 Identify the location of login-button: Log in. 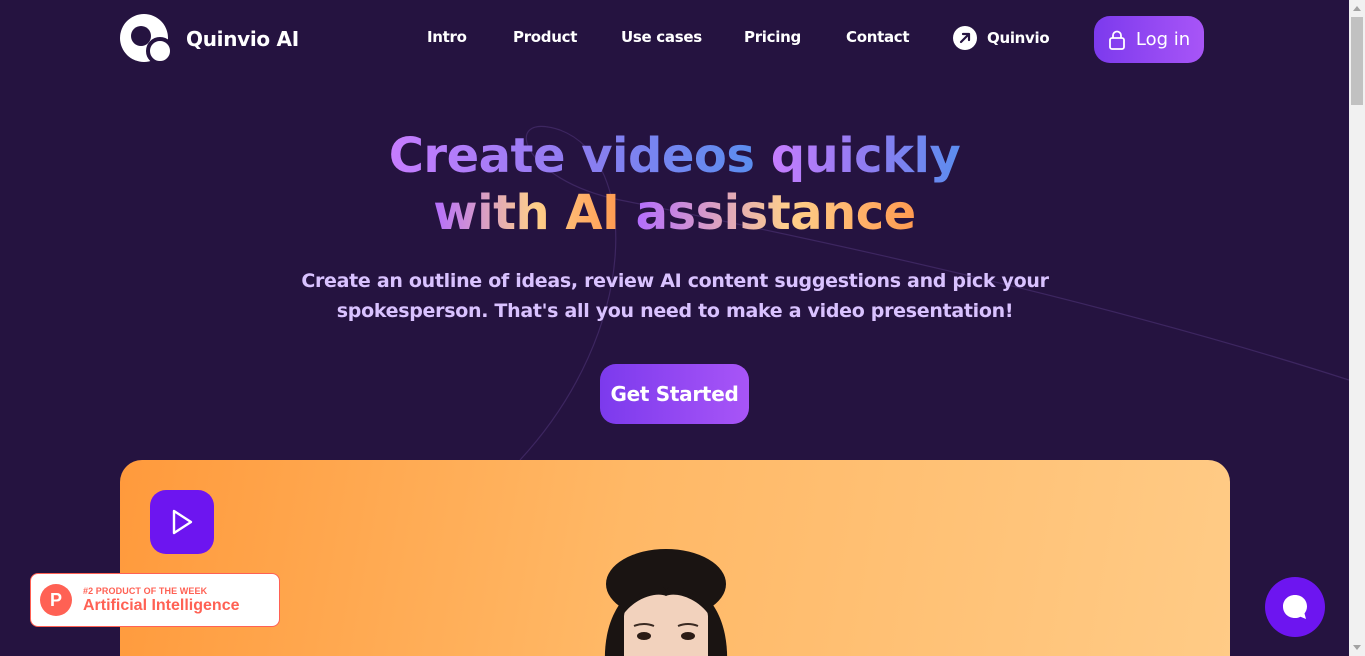
(1149, 39).